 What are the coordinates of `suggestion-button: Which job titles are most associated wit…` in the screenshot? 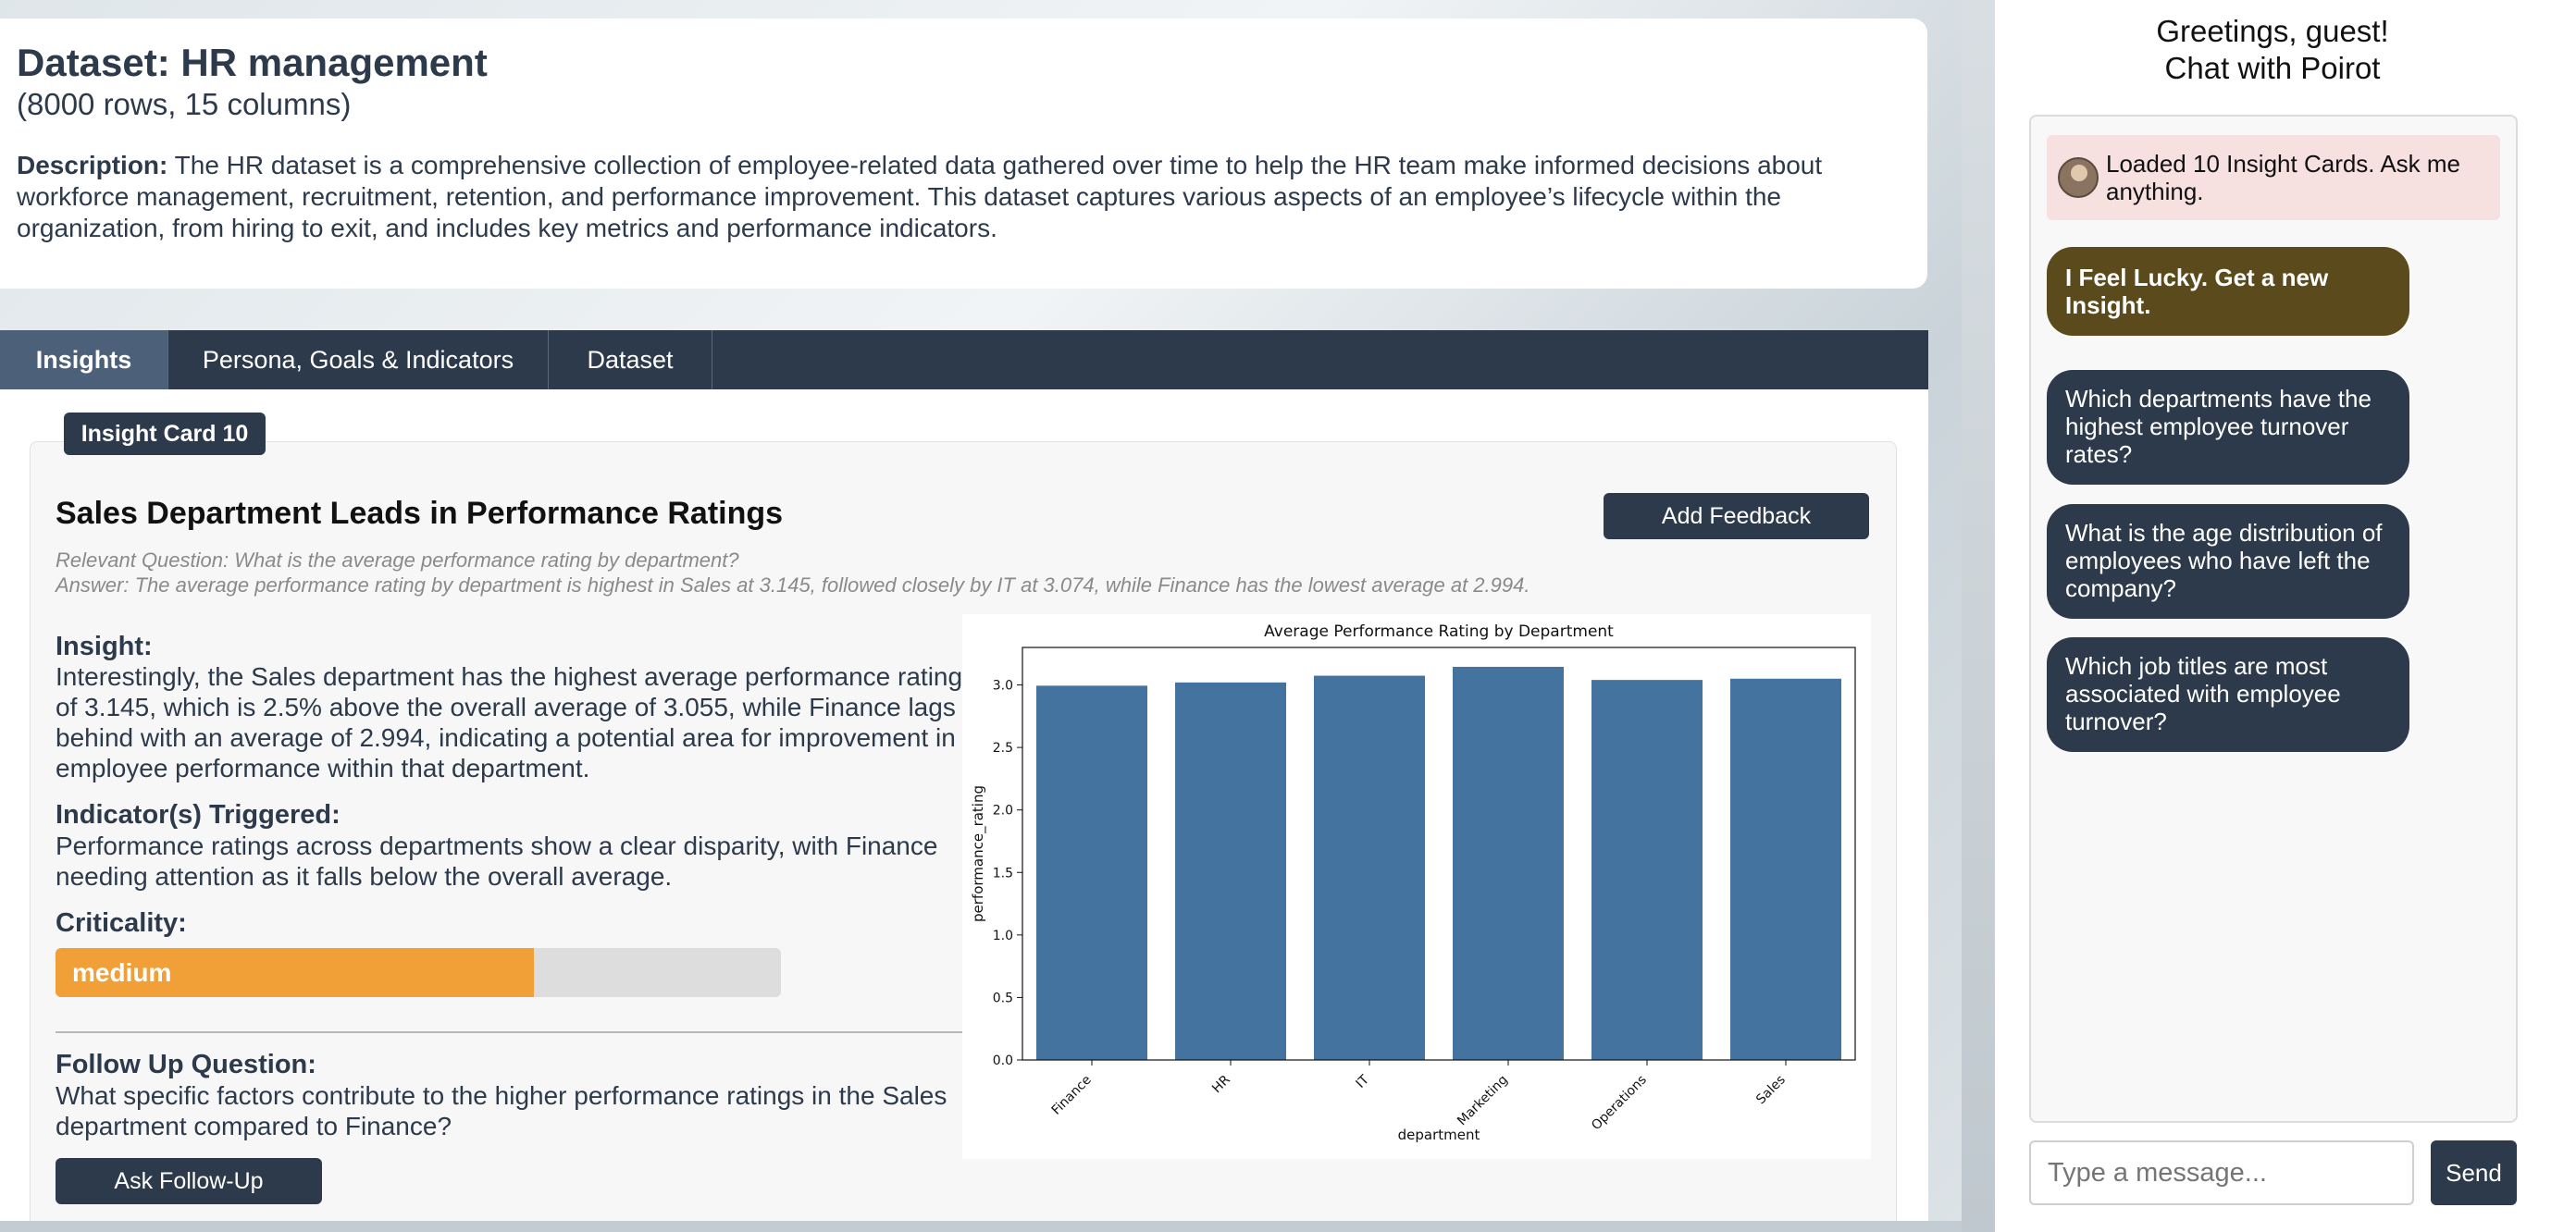 It's located at (2228, 695).